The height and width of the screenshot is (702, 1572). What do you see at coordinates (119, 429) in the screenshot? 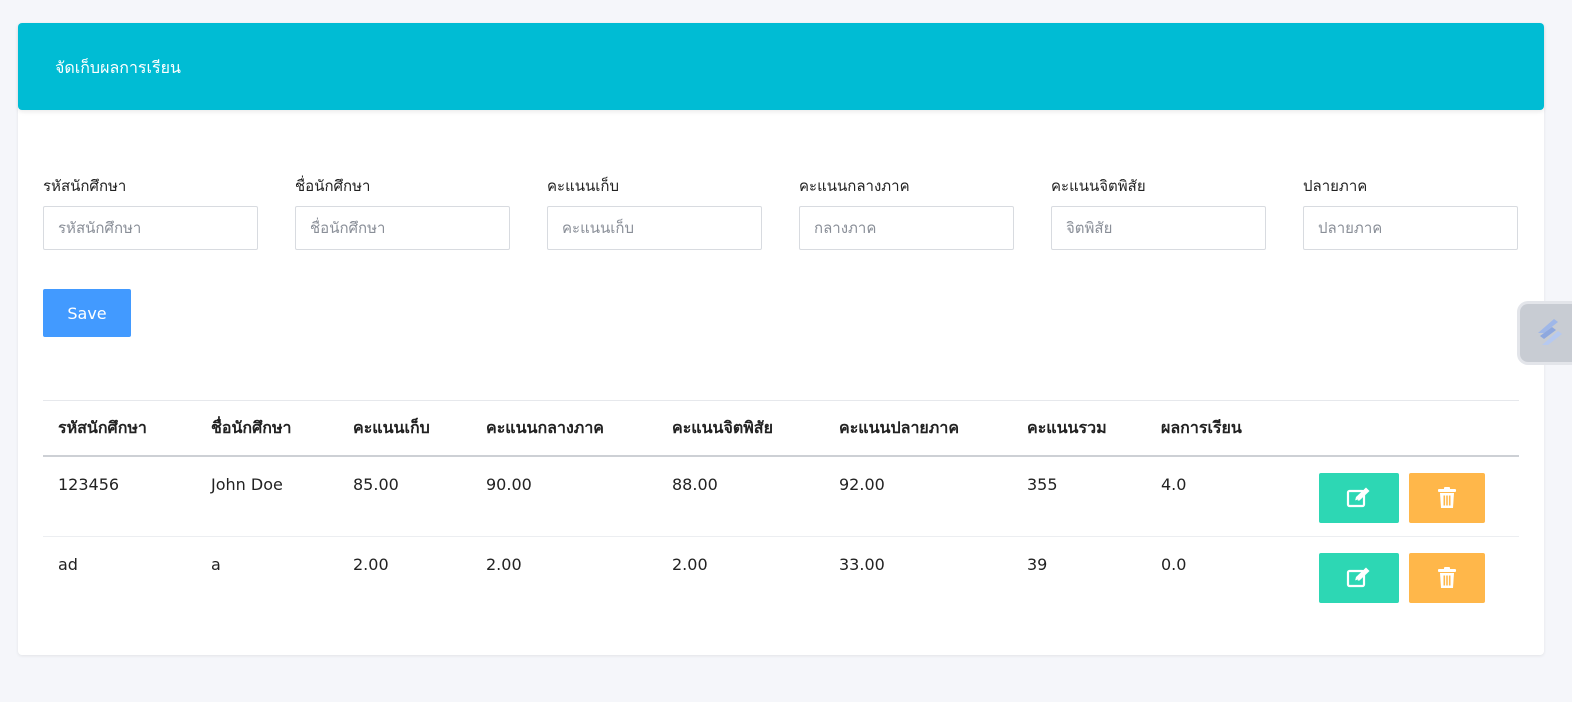
I see `column-header-student-id: รหัสนักศึกษา` at bounding box center [119, 429].